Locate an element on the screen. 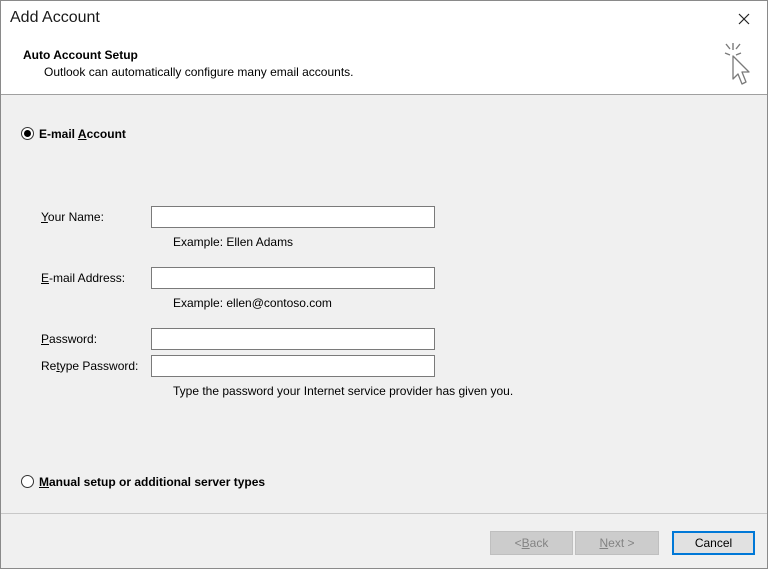 This screenshot has height=569, width=768. footer-divider is located at coordinates (384, 513).